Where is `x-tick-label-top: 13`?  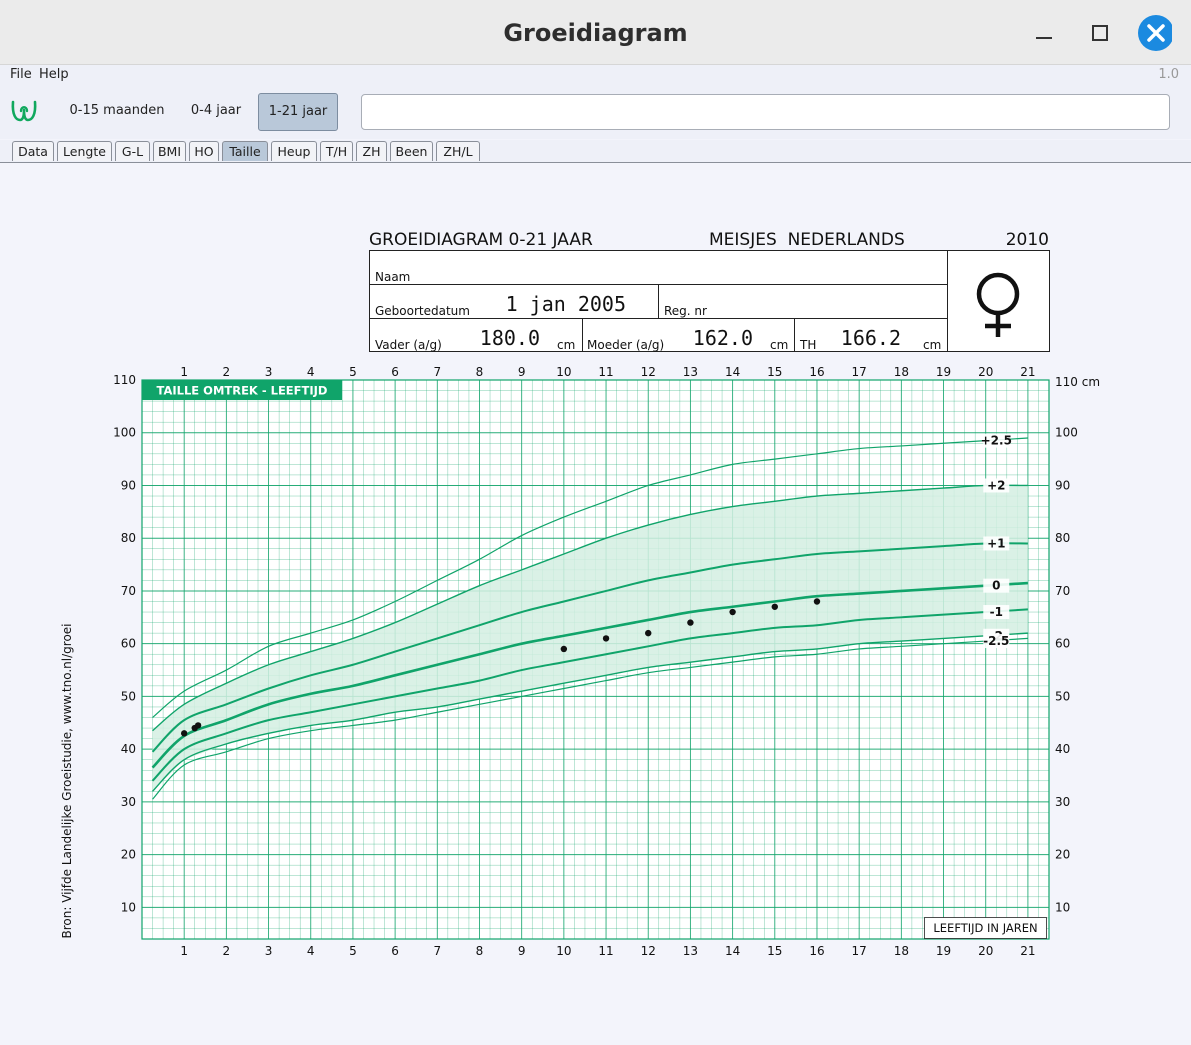
x-tick-label-top: 13 is located at coordinates (690, 372).